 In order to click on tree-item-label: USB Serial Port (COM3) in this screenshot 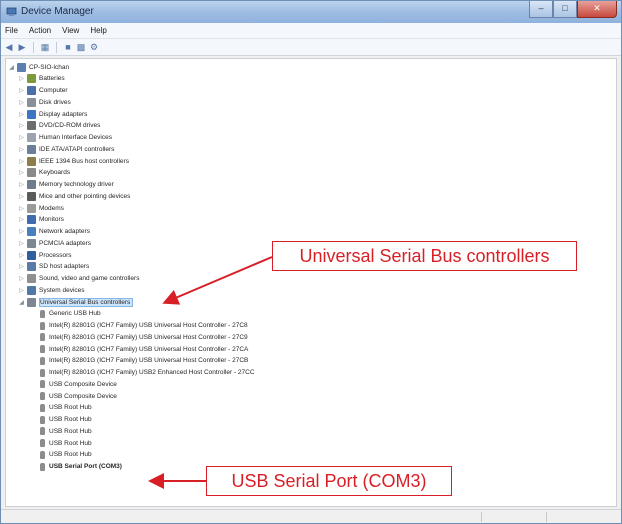, I will do `click(85, 466)`.